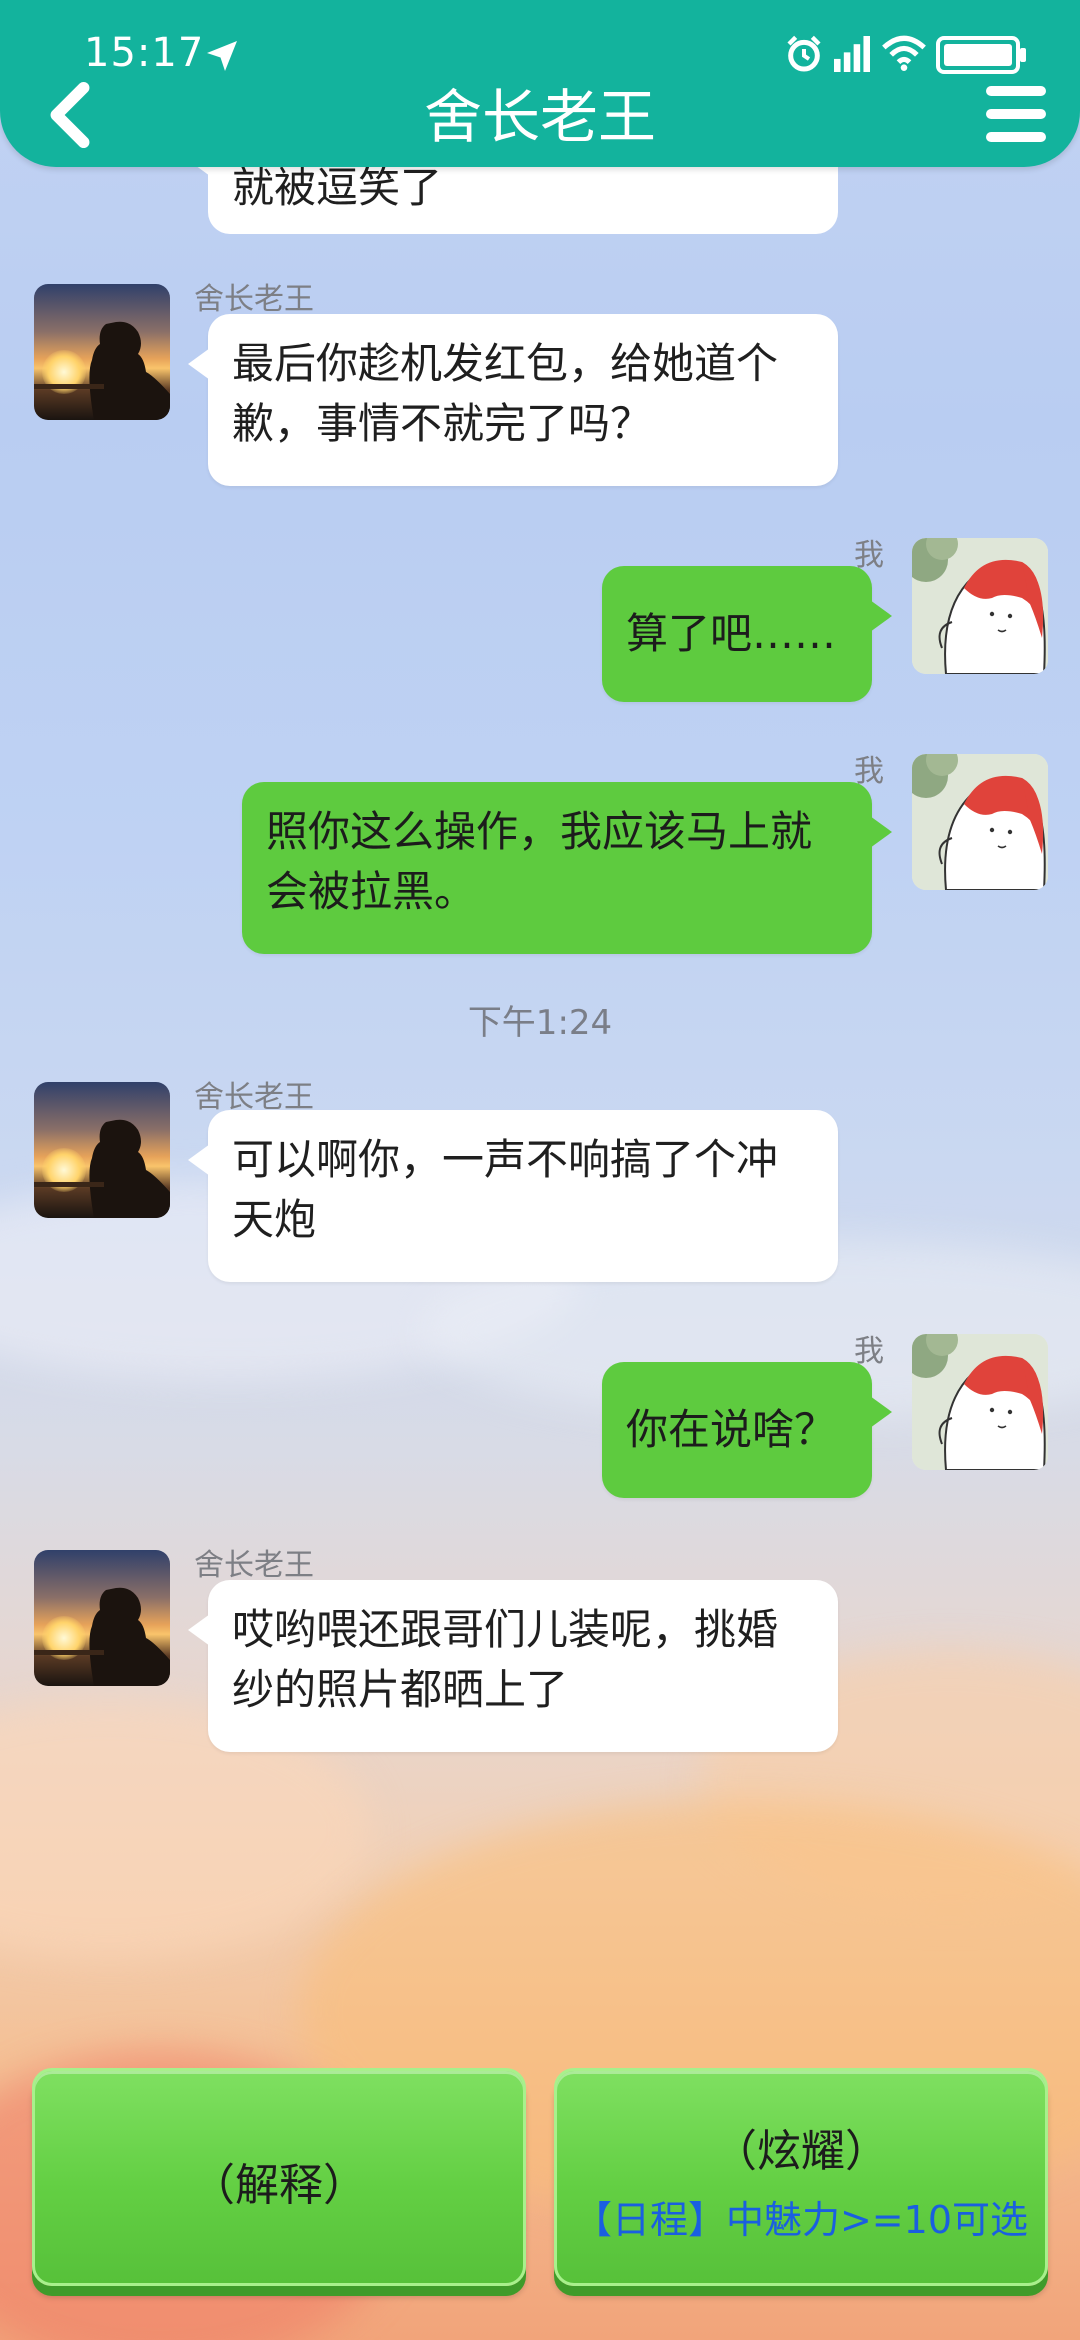 Image resolution: width=1080 pixels, height=2340 pixels. I want to click on message-text: 照你这么操作，我应该马上就, so click(539, 831).